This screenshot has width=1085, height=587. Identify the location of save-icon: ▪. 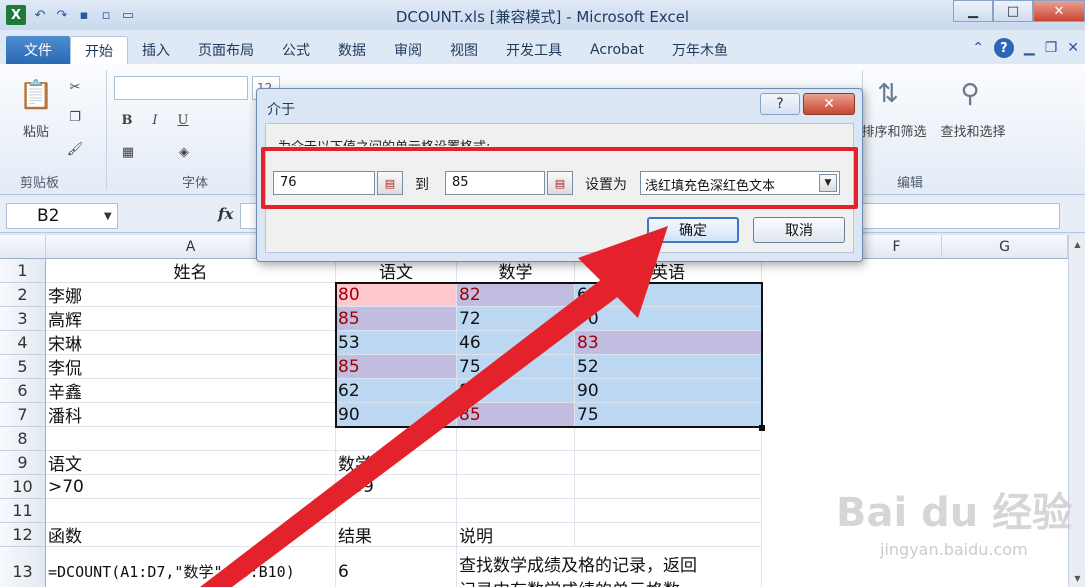
(84, 15).